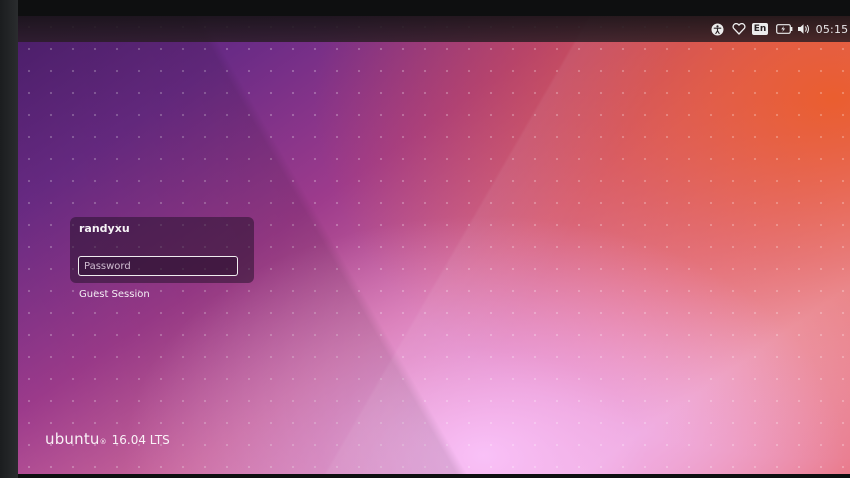 The image size is (850, 478). I want to click on keyboard-layout-label: En, so click(760, 29).